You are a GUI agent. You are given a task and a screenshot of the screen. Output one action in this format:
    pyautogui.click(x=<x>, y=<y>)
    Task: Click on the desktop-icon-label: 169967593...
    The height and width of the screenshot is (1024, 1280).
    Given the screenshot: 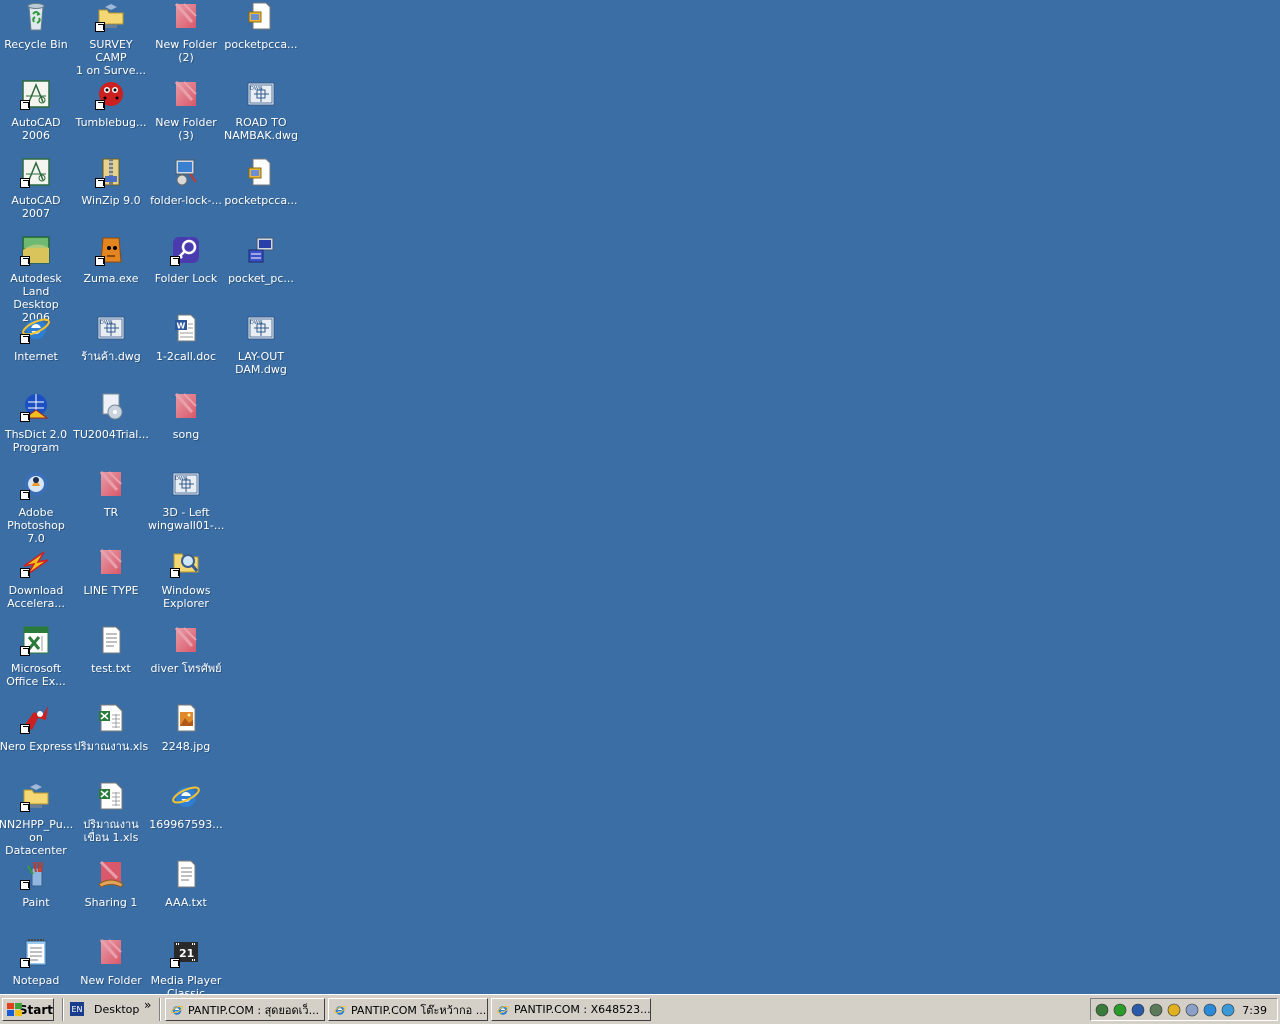 What is the action you would take?
    pyautogui.click(x=186, y=824)
    